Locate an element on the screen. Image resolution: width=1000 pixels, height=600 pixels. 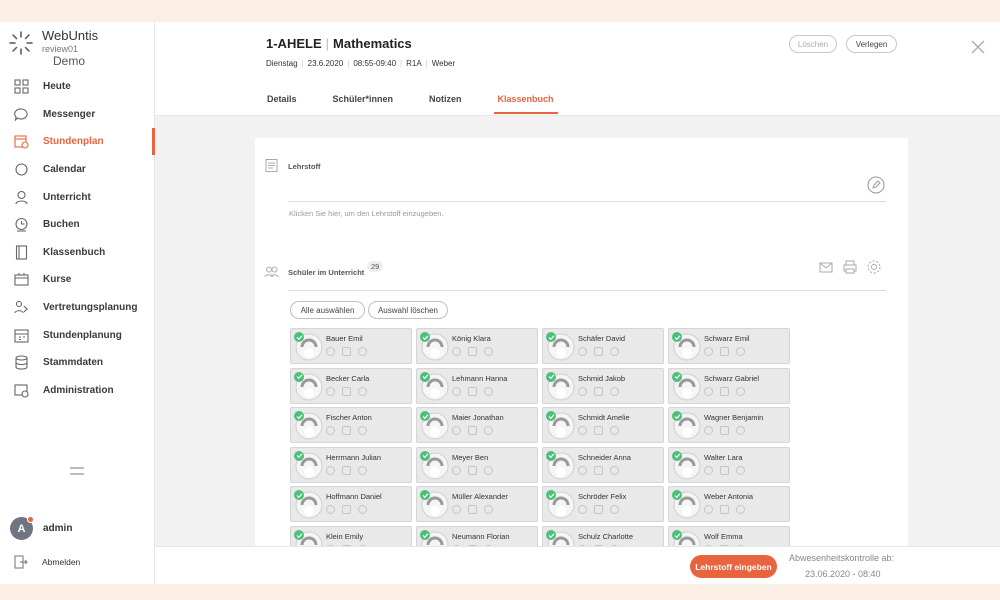
student-card: Schmidt Amelie is located at coordinates (603, 425).